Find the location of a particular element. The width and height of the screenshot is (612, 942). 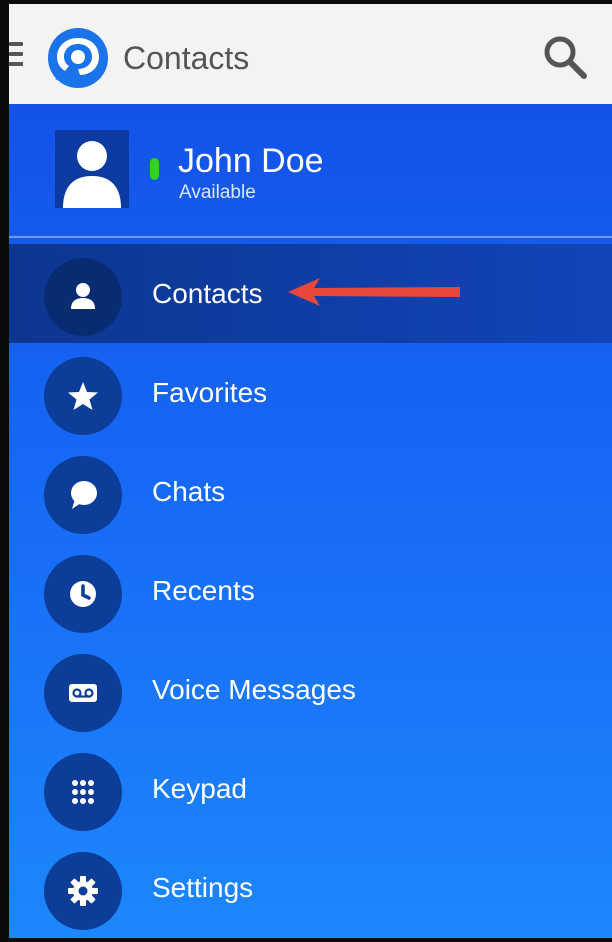

gear-icon is located at coordinates (83, 891).